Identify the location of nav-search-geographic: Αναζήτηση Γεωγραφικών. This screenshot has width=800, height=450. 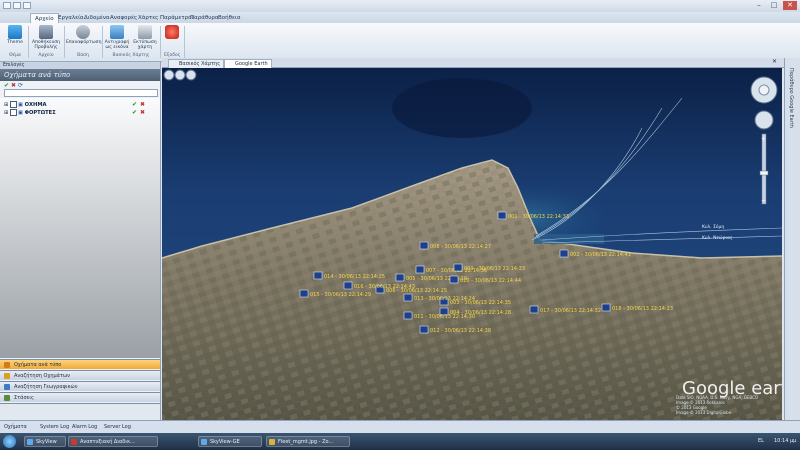
(80, 386).